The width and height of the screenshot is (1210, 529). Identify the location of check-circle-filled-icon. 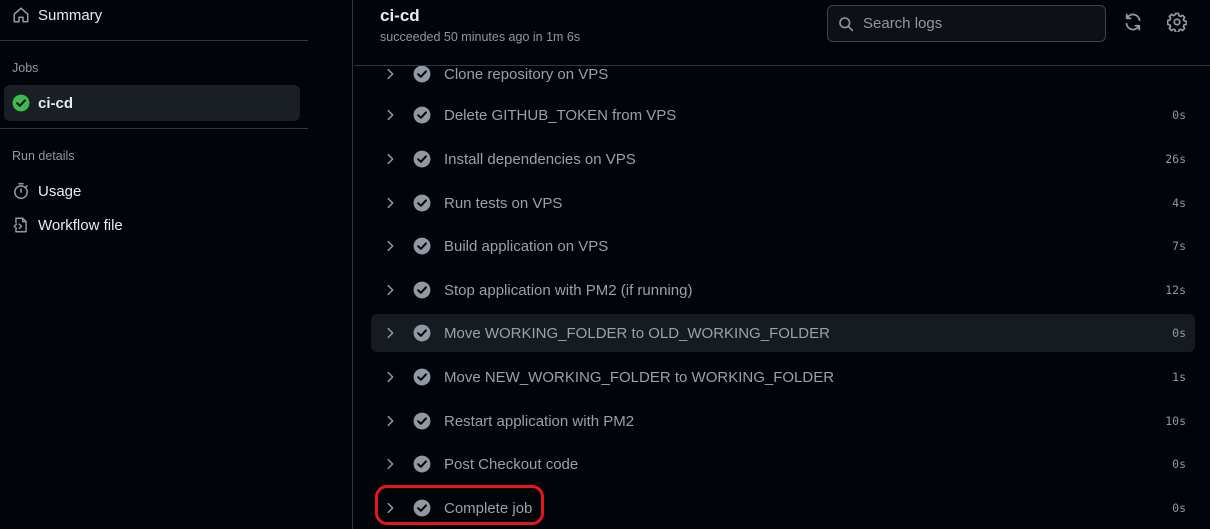
(21, 103).